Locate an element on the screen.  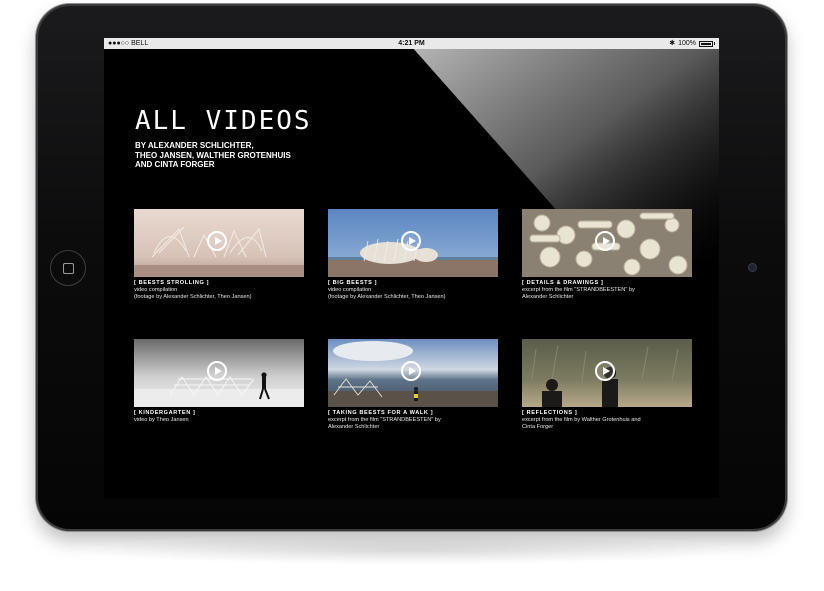
video-caption: [ KINDERGARTEN ] video by Theo Jansen is located at coordinates (219, 417).